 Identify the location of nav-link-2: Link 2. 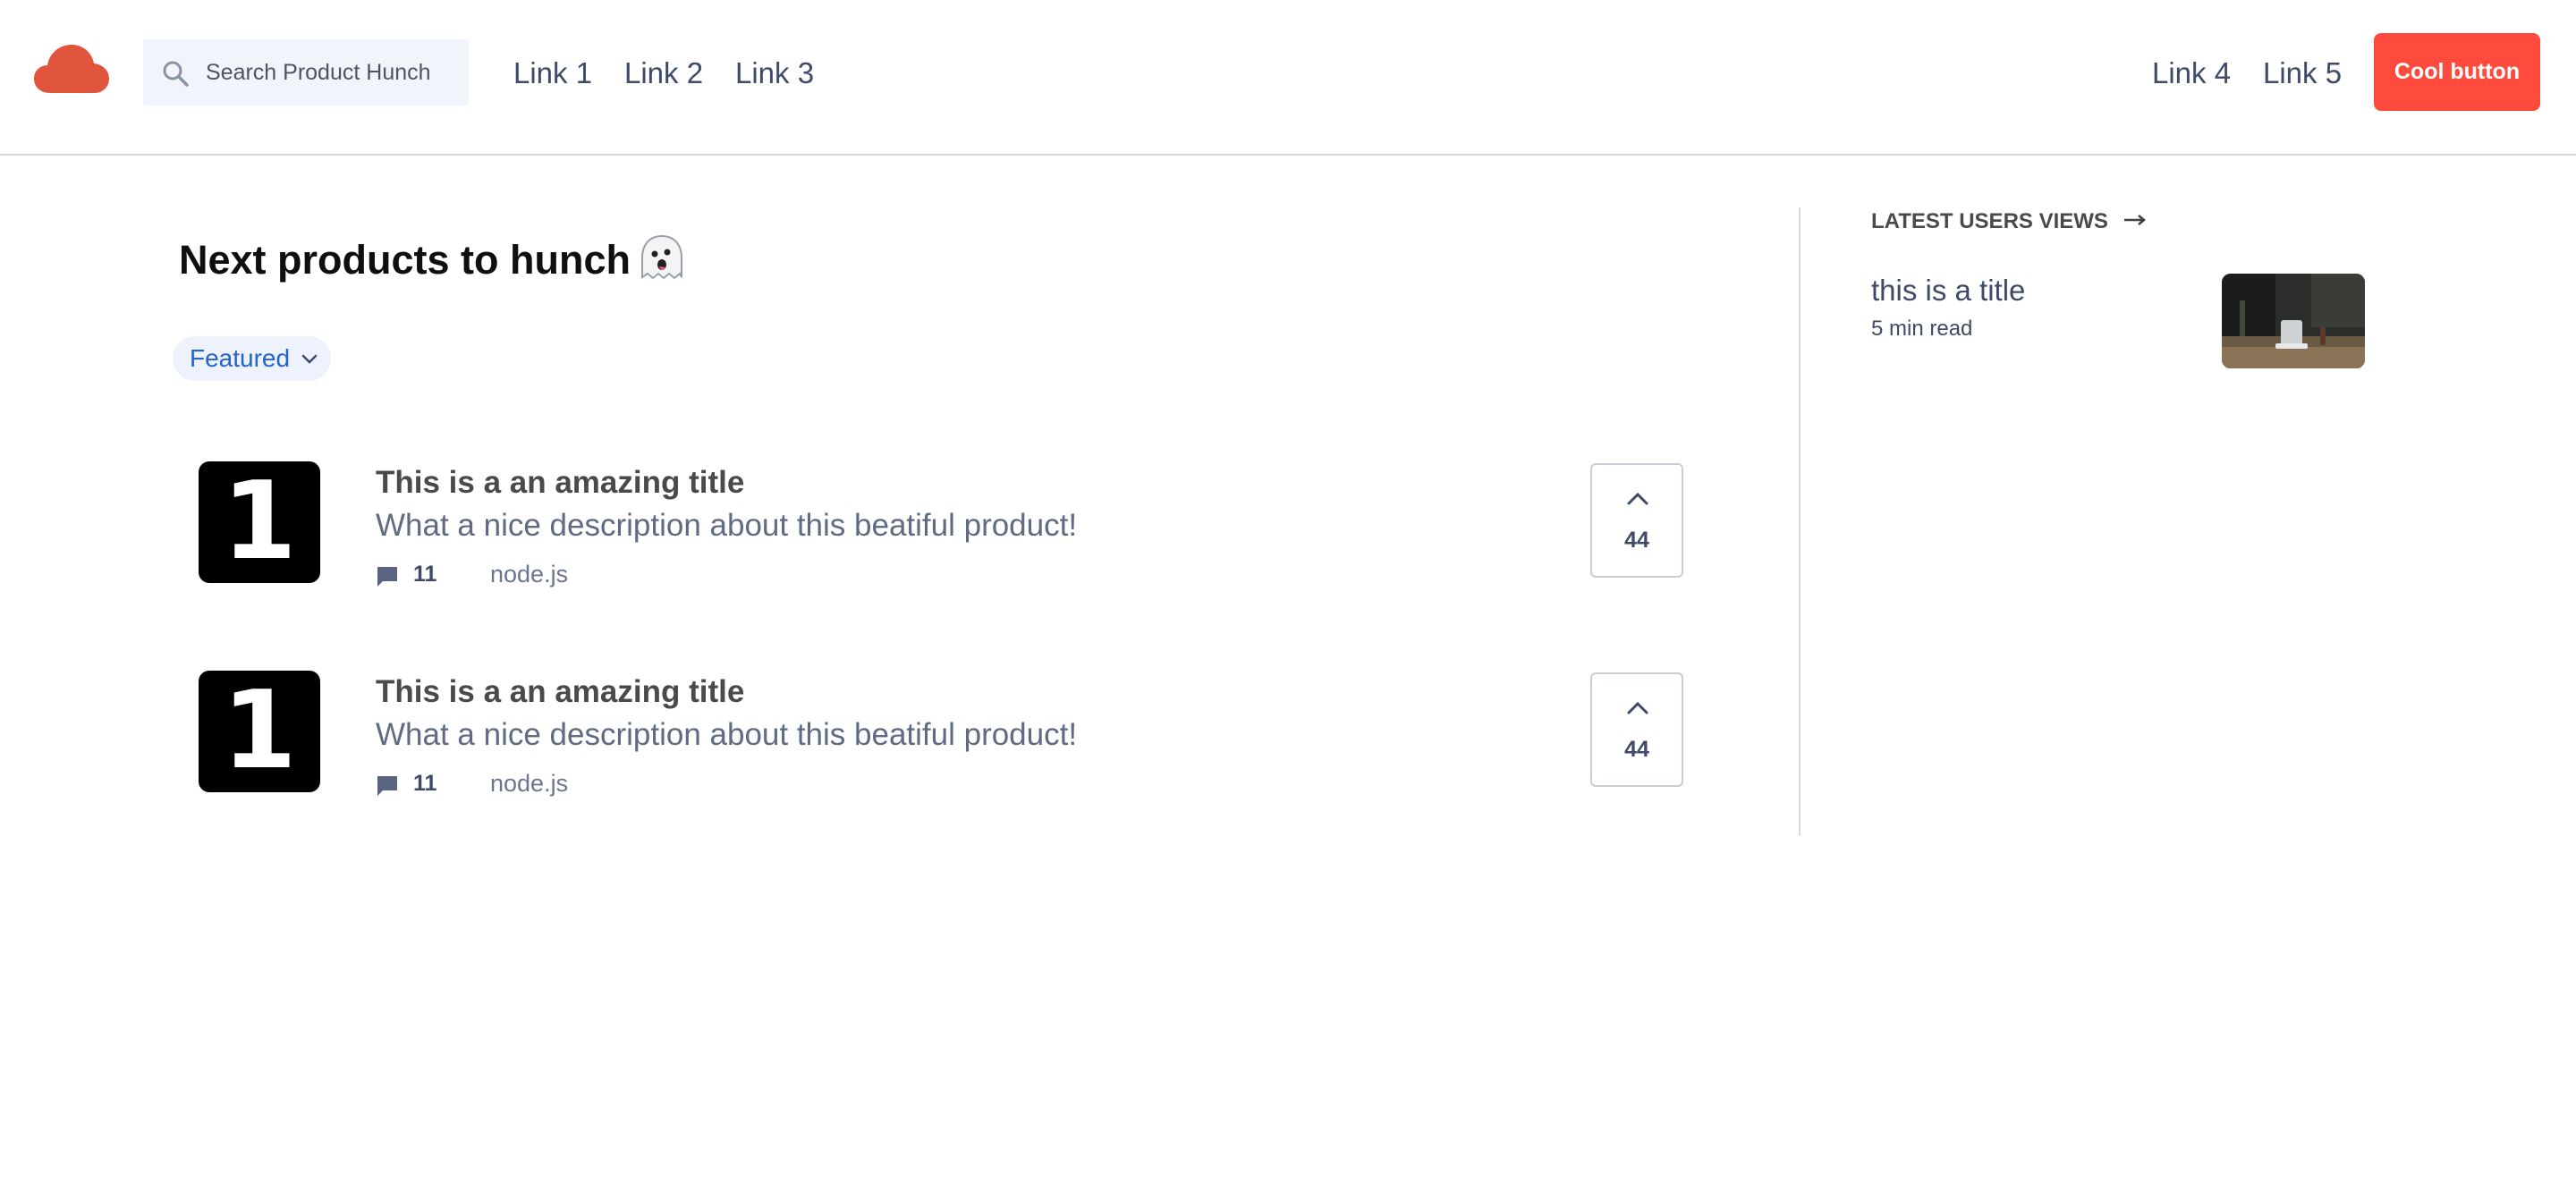
(663, 74).